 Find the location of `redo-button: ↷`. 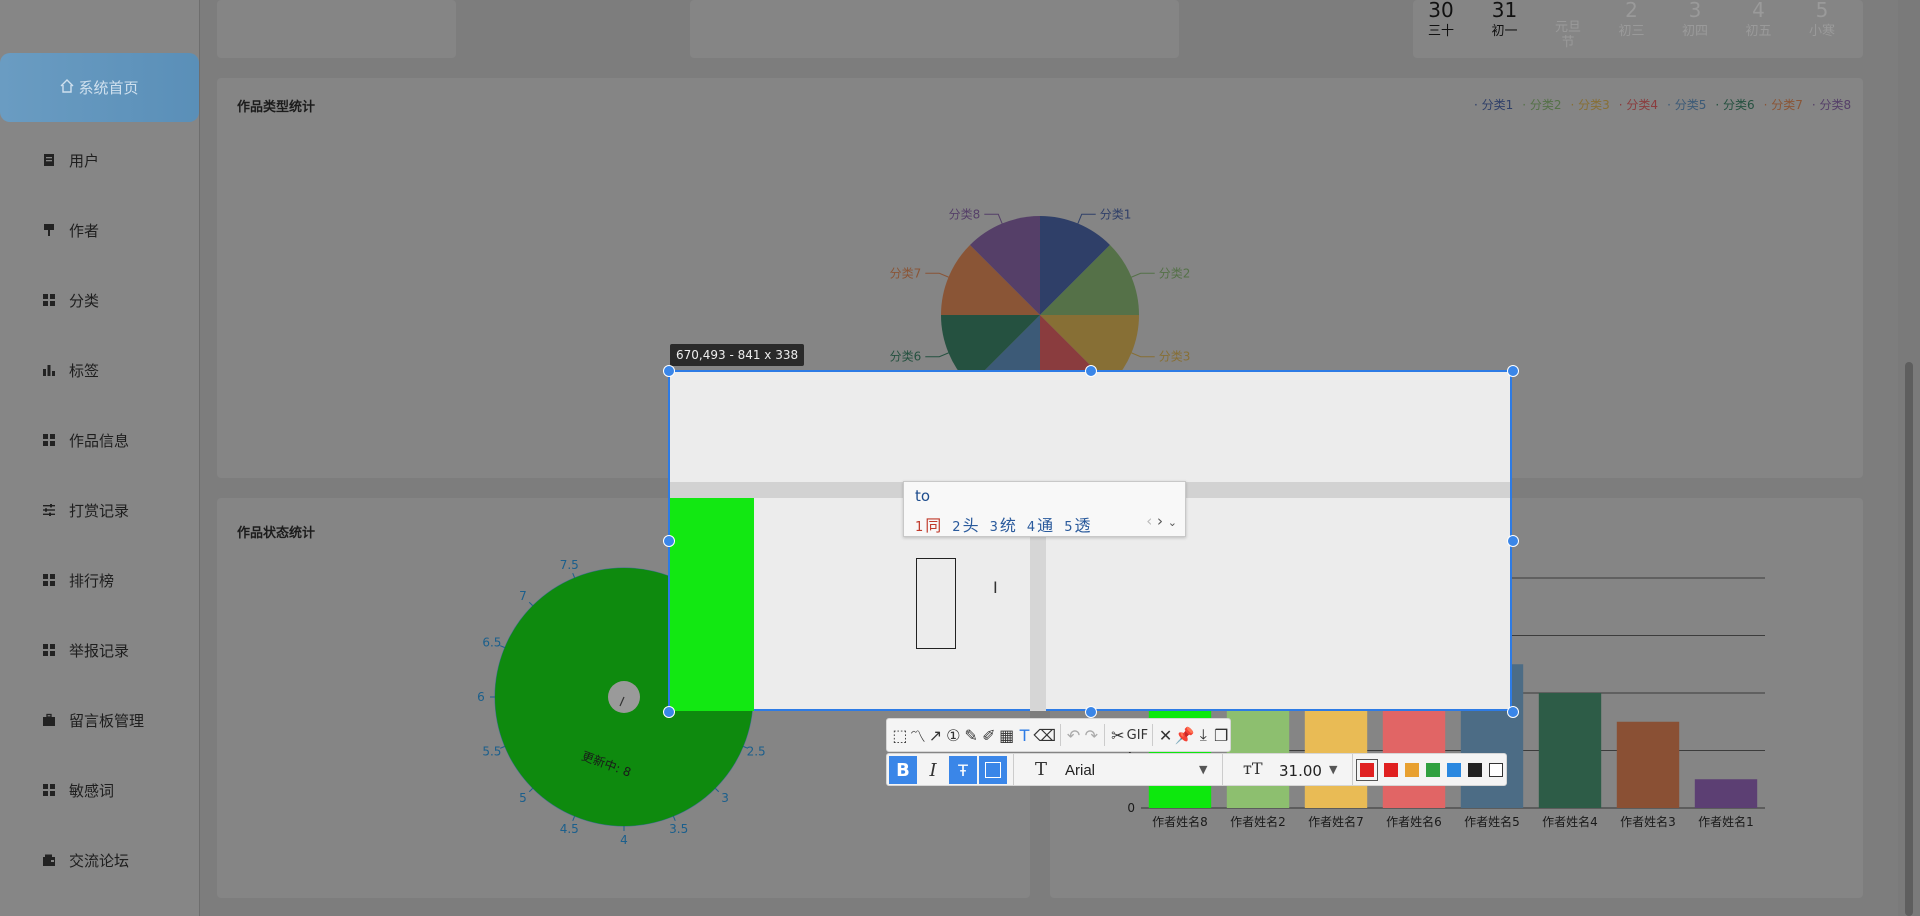

redo-button: ↷ is located at coordinates (1091, 735).